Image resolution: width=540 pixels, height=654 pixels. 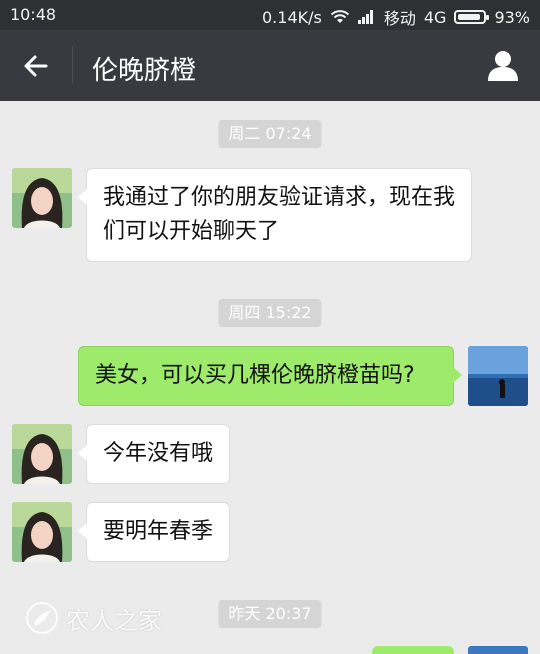 What do you see at coordinates (36, 66) in the screenshot?
I see `back-arrow-icon` at bounding box center [36, 66].